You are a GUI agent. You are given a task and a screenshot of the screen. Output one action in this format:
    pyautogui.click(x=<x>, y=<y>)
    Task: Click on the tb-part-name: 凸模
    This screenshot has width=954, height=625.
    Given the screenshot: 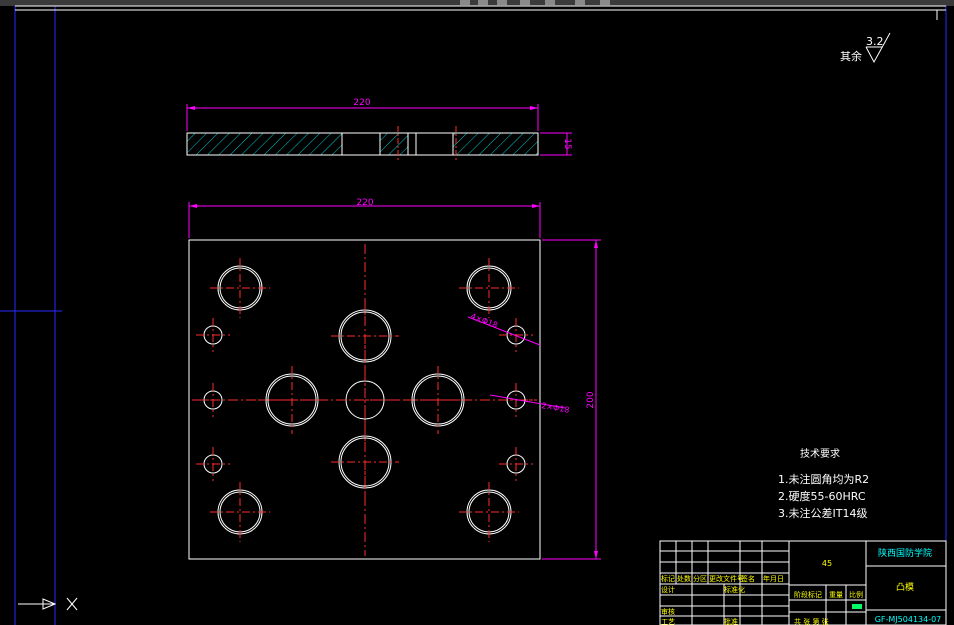 What is the action you would take?
    pyautogui.click(x=905, y=587)
    